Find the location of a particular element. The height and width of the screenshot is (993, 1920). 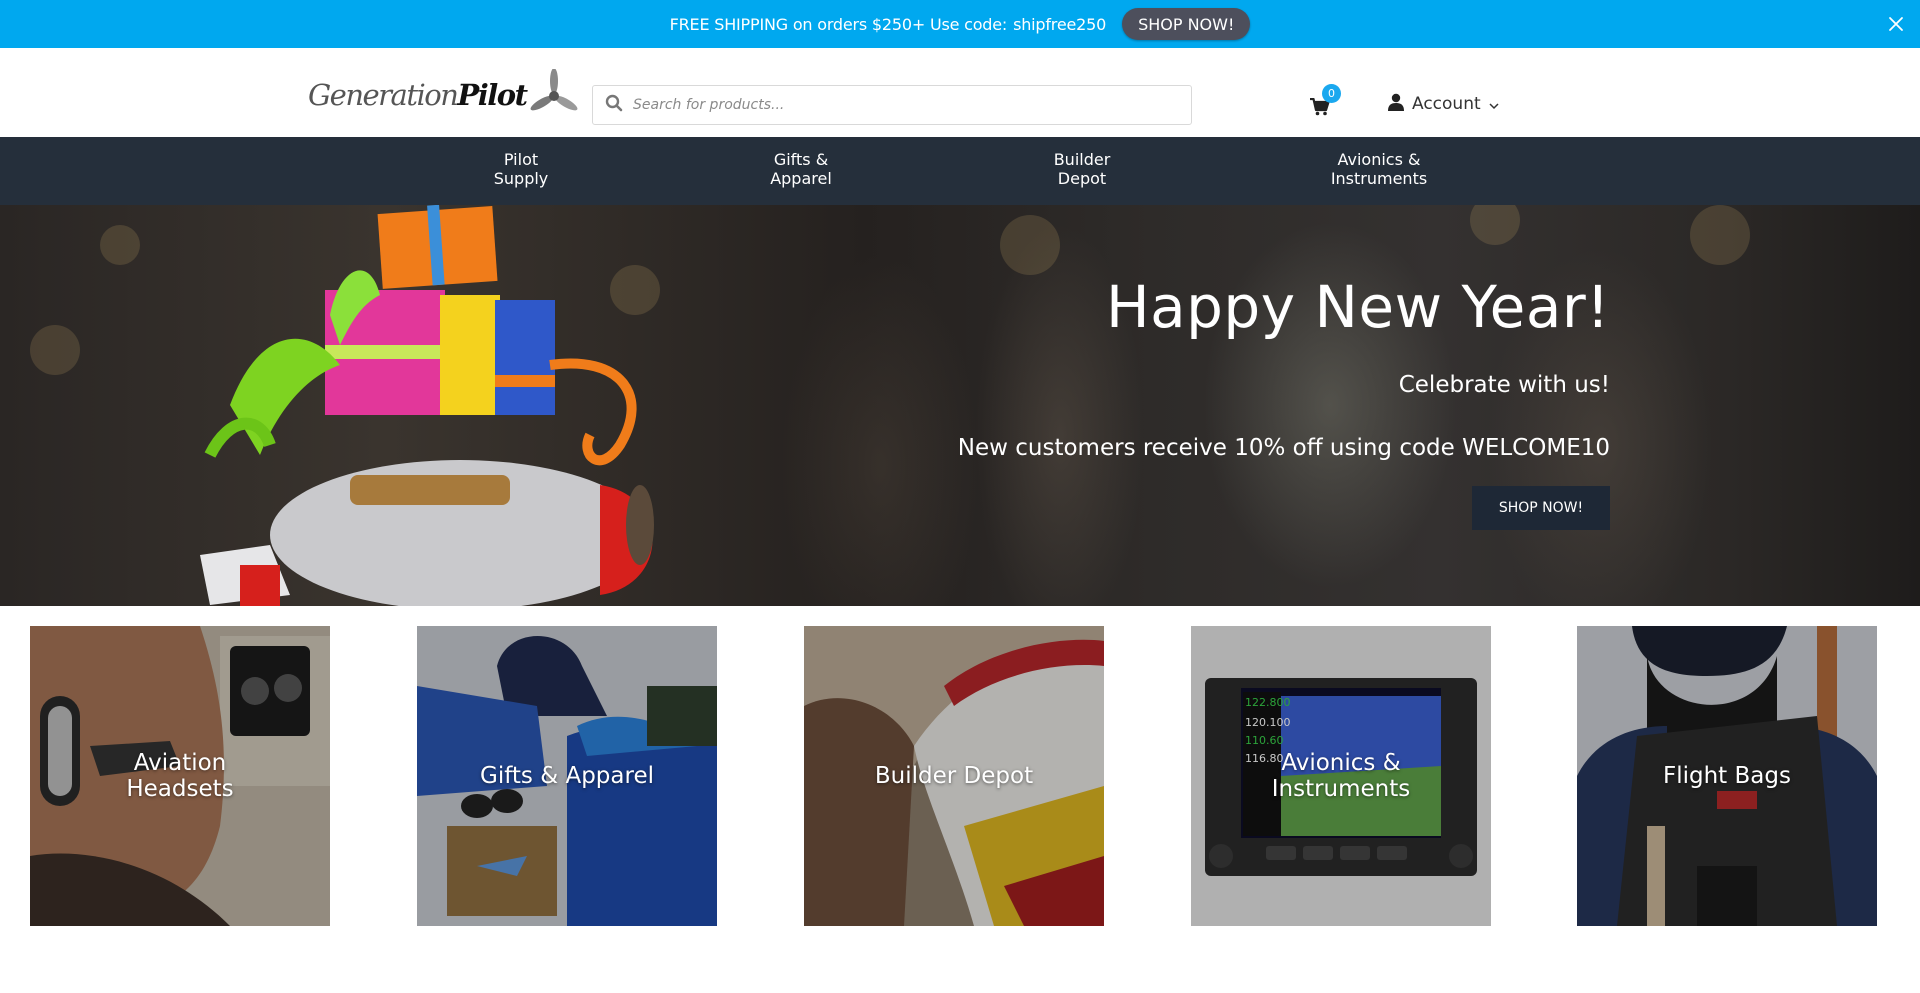

category-label: Flight Bags is located at coordinates (1727, 776).